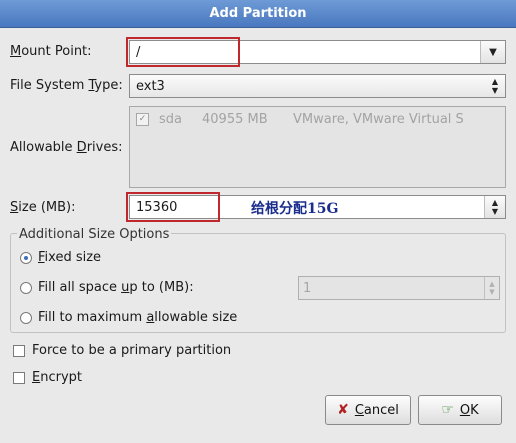  What do you see at coordinates (317, 52) in the screenshot?
I see `mount-point-combo: / ▼` at bounding box center [317, 52].